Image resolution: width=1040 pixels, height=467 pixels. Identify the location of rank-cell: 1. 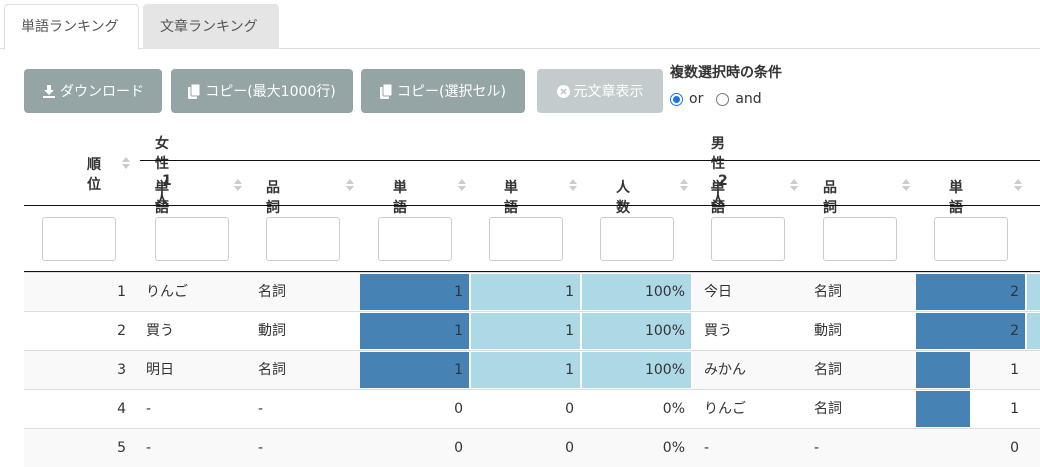
(121, 292).